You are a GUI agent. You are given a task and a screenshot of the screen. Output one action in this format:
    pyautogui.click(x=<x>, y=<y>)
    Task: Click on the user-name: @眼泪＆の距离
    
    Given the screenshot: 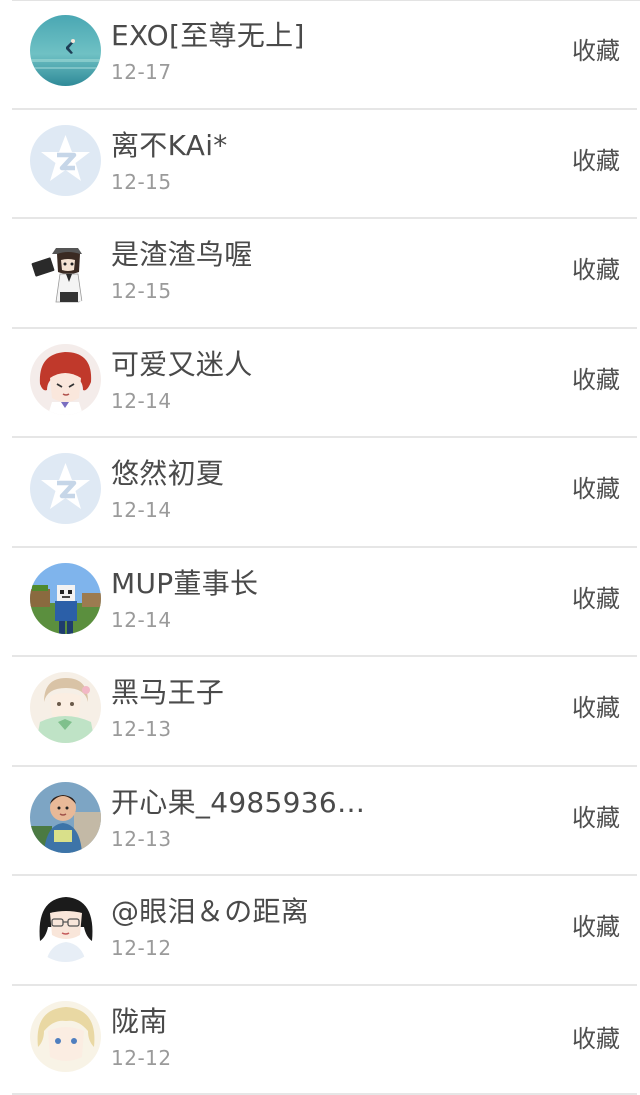 What is the action you would take?
    pyautogui.click(x=210, y=912)
    